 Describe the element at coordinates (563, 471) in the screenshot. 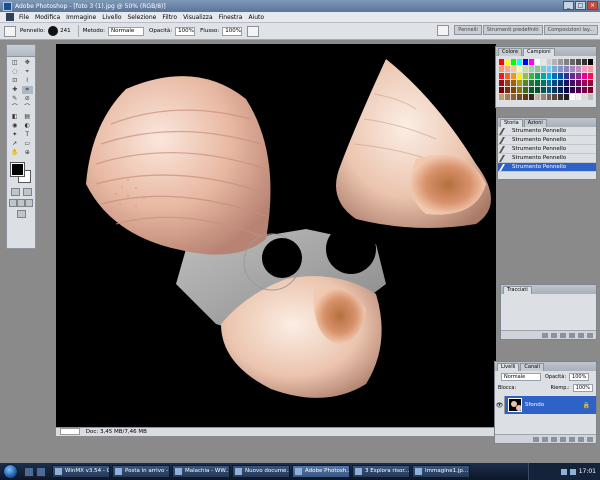

I see `network-icon` at that location.